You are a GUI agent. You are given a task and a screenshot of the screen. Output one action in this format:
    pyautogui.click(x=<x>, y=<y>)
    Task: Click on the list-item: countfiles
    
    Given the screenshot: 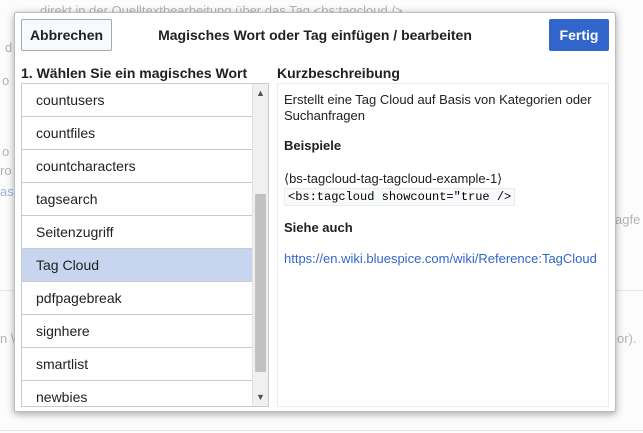 What is the action you would take?
    pyautogui.click(x=137, y=133)
    